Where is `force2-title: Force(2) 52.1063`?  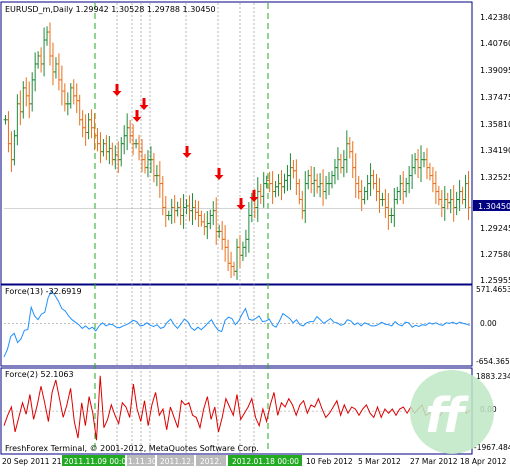 force2-title: Force(2) 52.1063 is located at coordinates (39, 374).